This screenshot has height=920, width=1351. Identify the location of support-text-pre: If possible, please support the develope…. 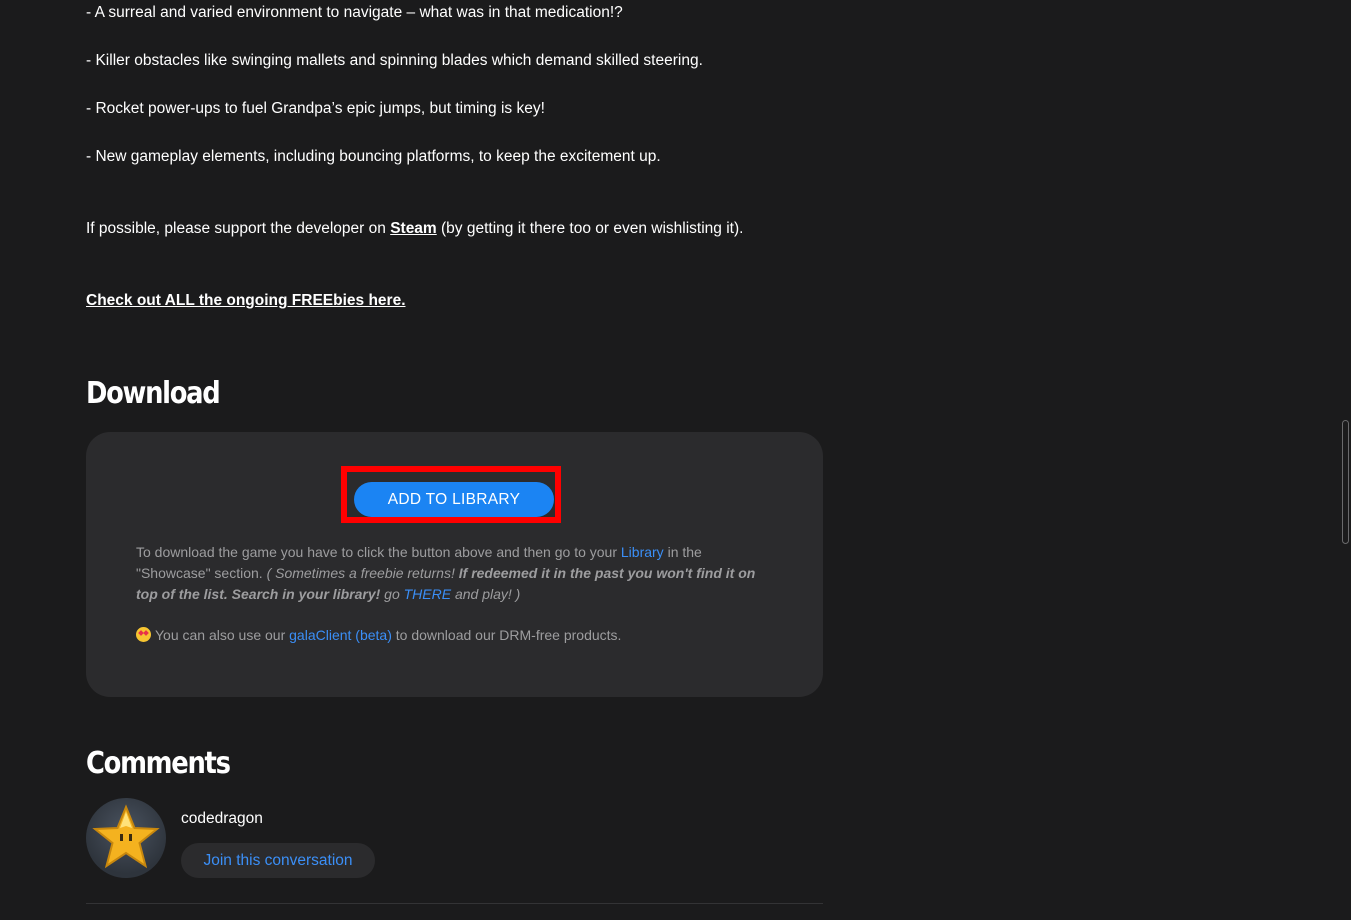
(238, 228).